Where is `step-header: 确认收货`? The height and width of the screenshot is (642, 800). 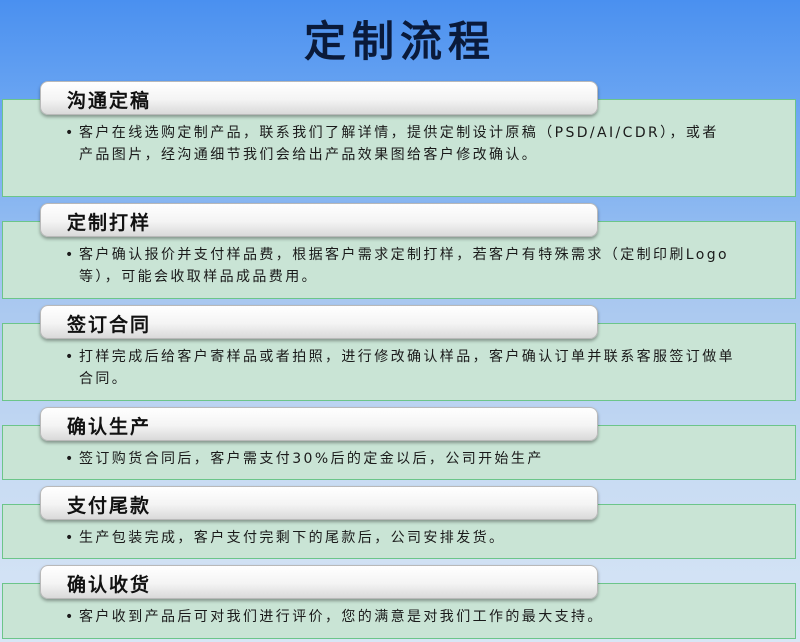 step-header: 确认收货 is located at coordinates (319, 582).